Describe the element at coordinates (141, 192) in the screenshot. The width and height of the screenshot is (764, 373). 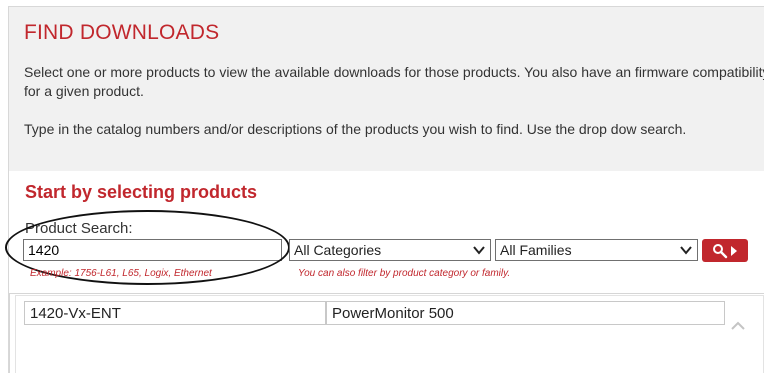
I see `section-title: Start by selecting products` at that location.